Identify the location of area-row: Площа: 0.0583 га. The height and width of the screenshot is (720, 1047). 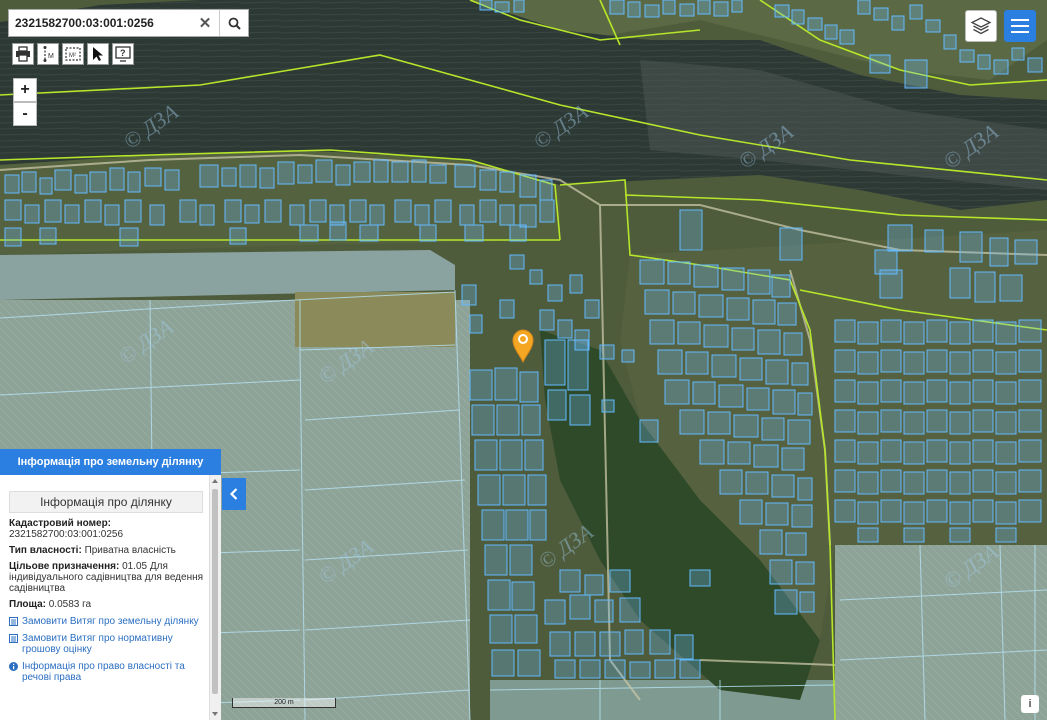
(106, 604).